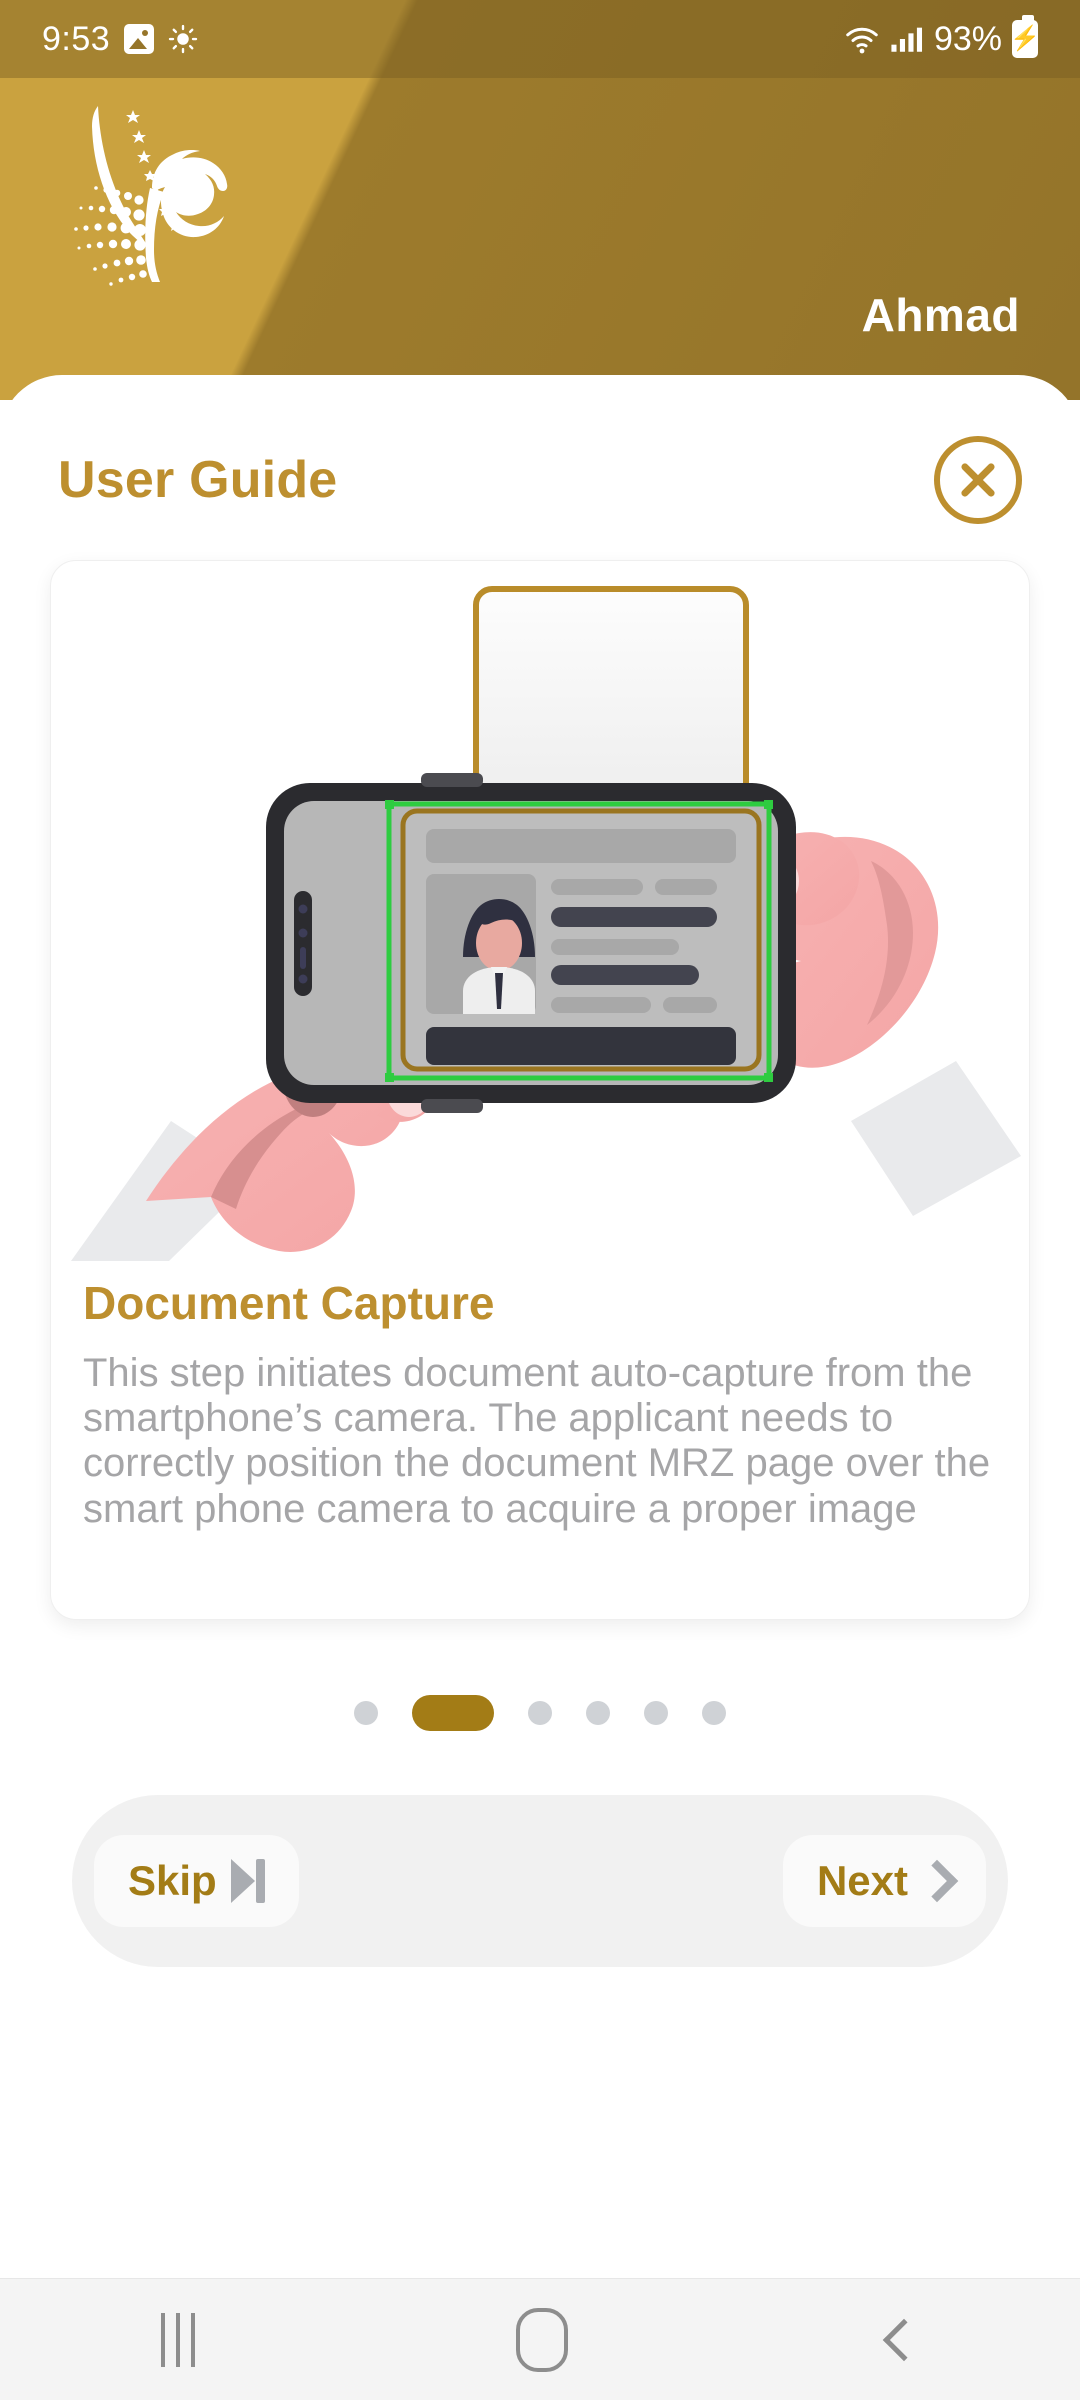  Describe the element at coordinates (76, 38) in the screenshot. I see `status-time: 9:53` at that location.